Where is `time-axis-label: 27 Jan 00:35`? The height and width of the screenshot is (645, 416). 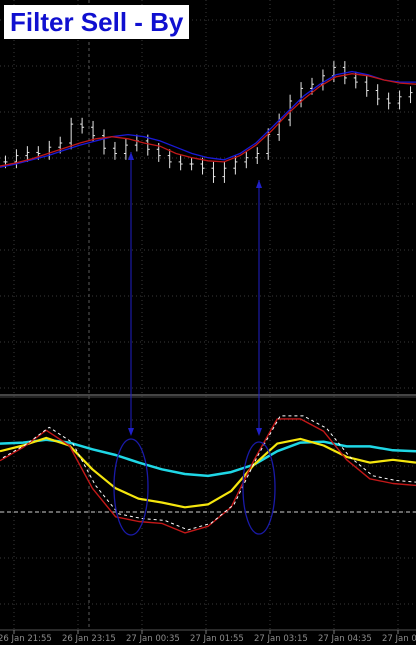 time-axis-label: 27 Jan 00:35 is located at coordinates (153, 639).